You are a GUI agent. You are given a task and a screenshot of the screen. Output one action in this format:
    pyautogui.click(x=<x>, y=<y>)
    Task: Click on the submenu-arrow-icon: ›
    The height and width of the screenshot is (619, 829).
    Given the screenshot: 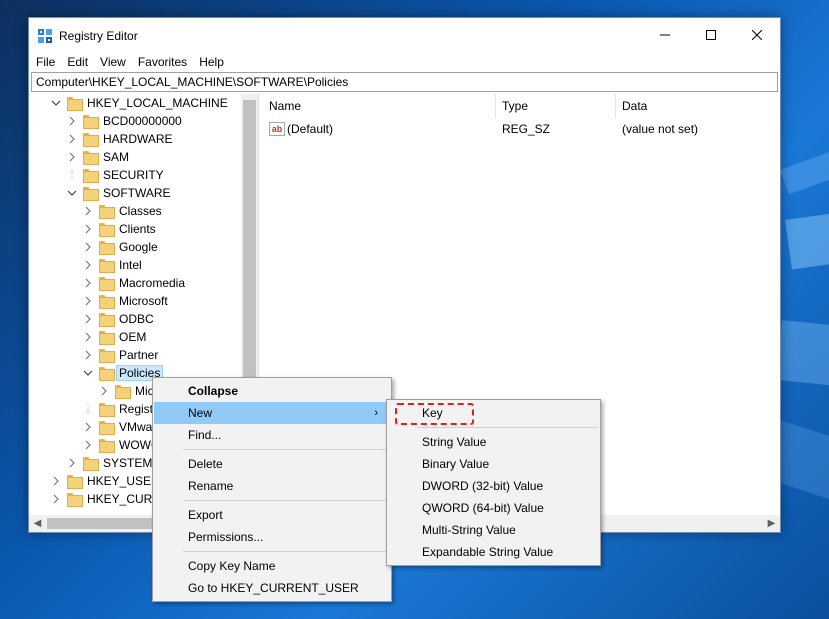 What is the action you would take?
    pyautogui.click(x=376, y=413)
    